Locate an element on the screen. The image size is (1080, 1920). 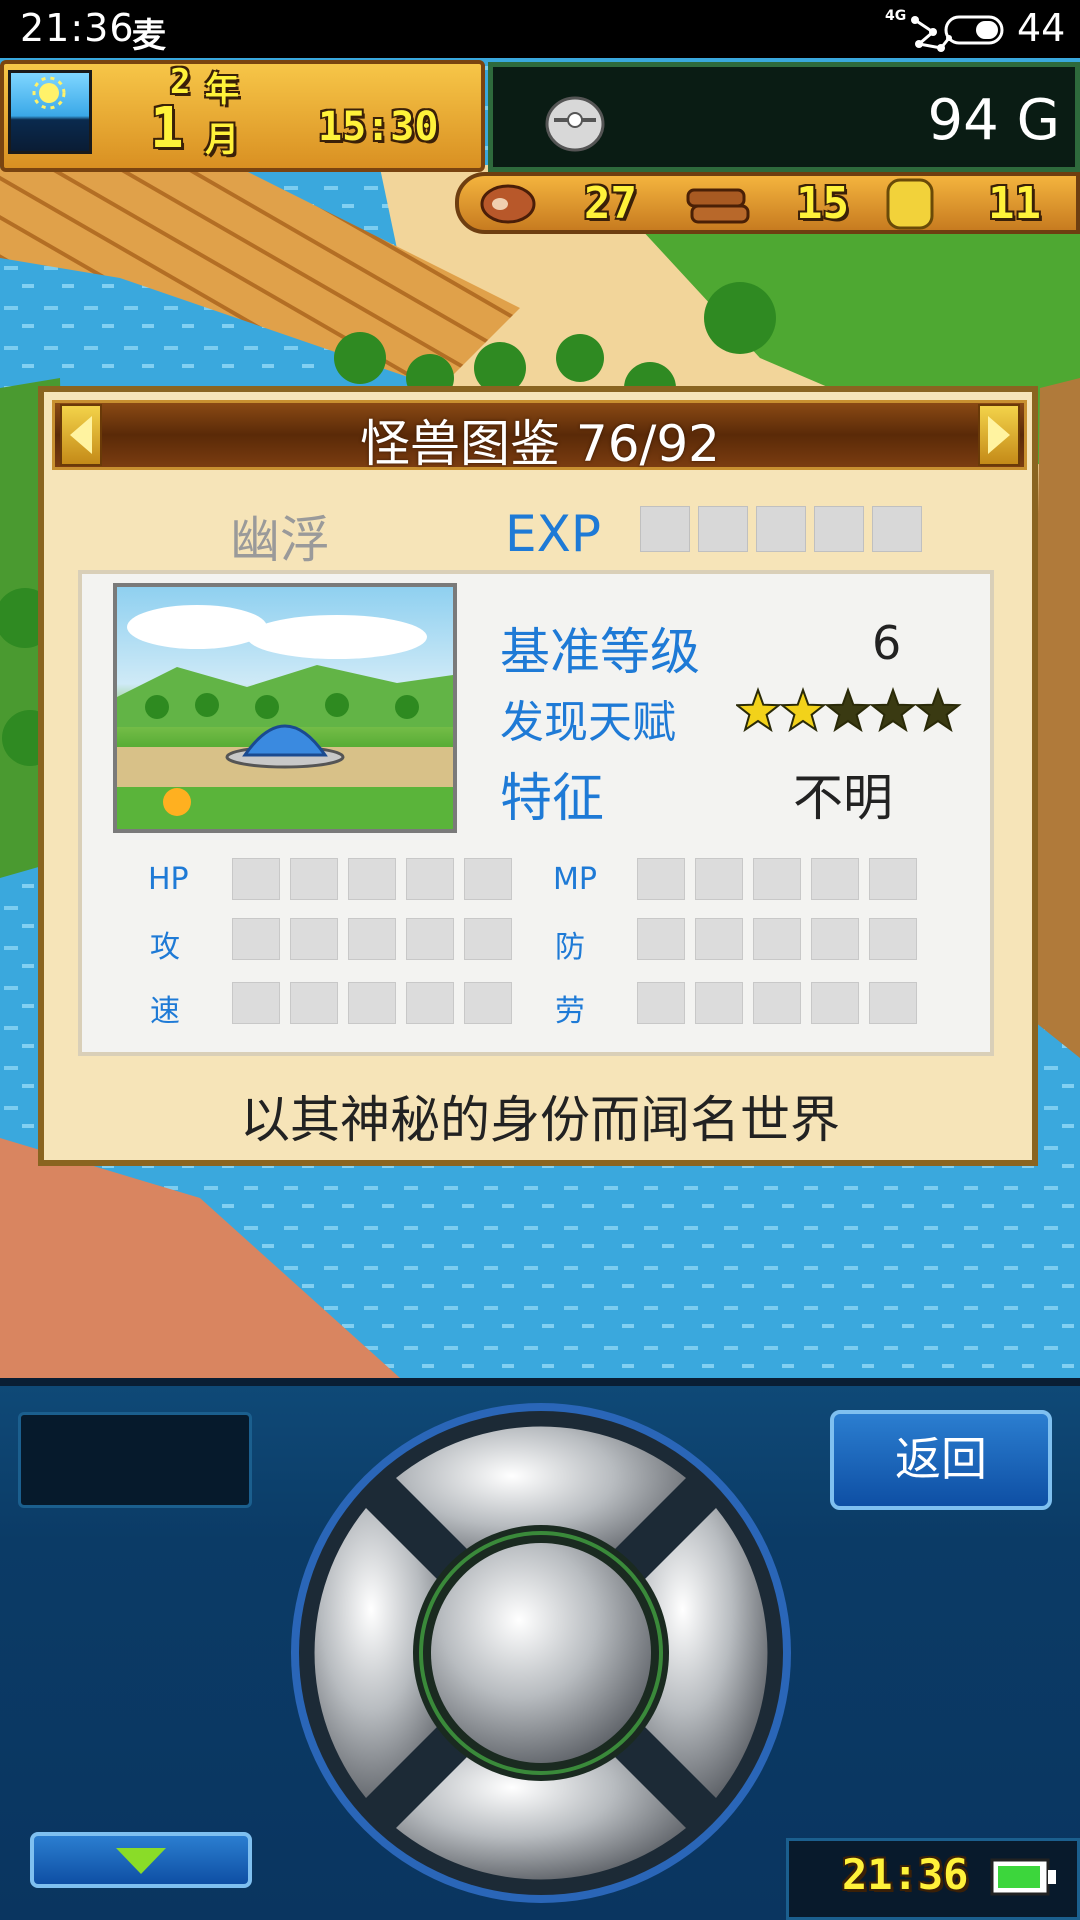
app-badge-icon: 麦 is located at coordinates (149, 36).